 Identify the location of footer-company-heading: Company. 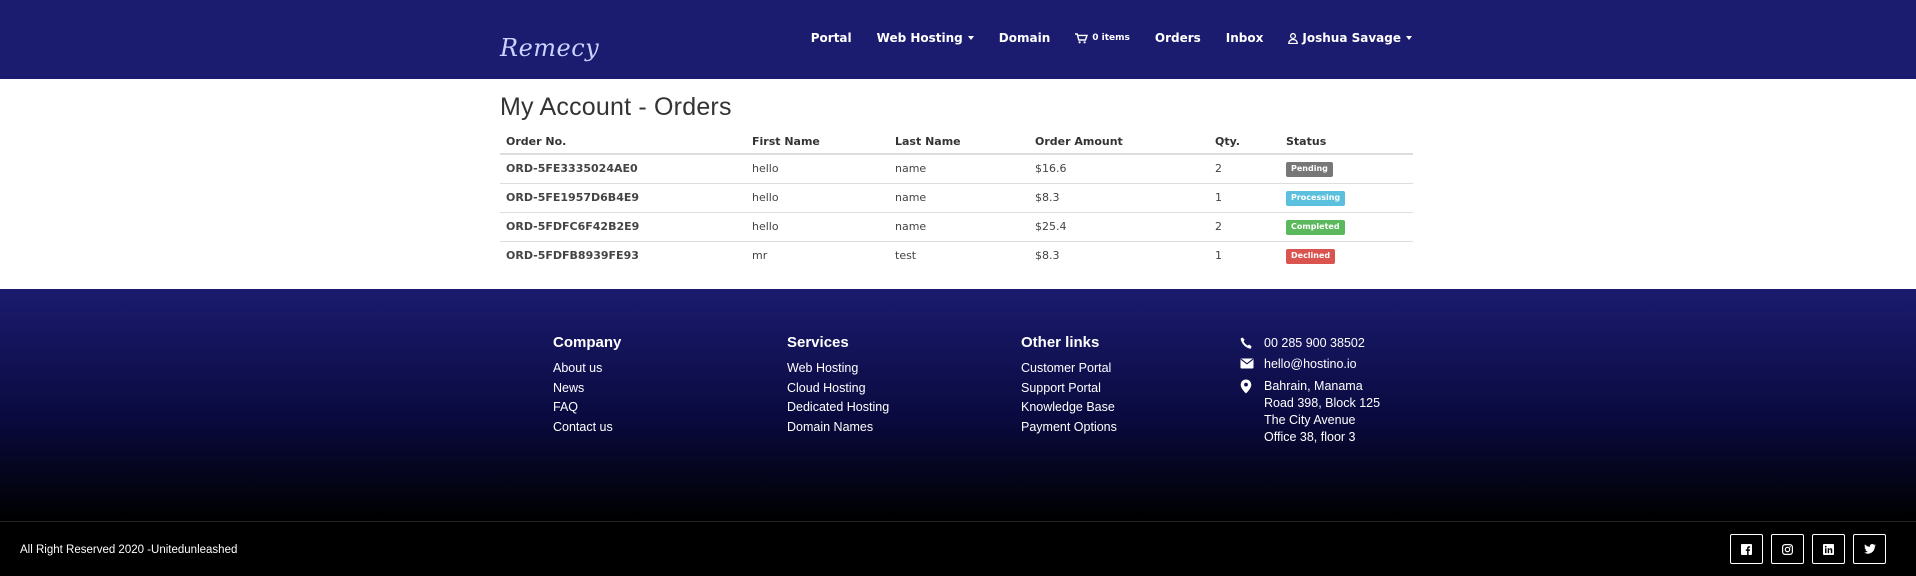
(587, 342).